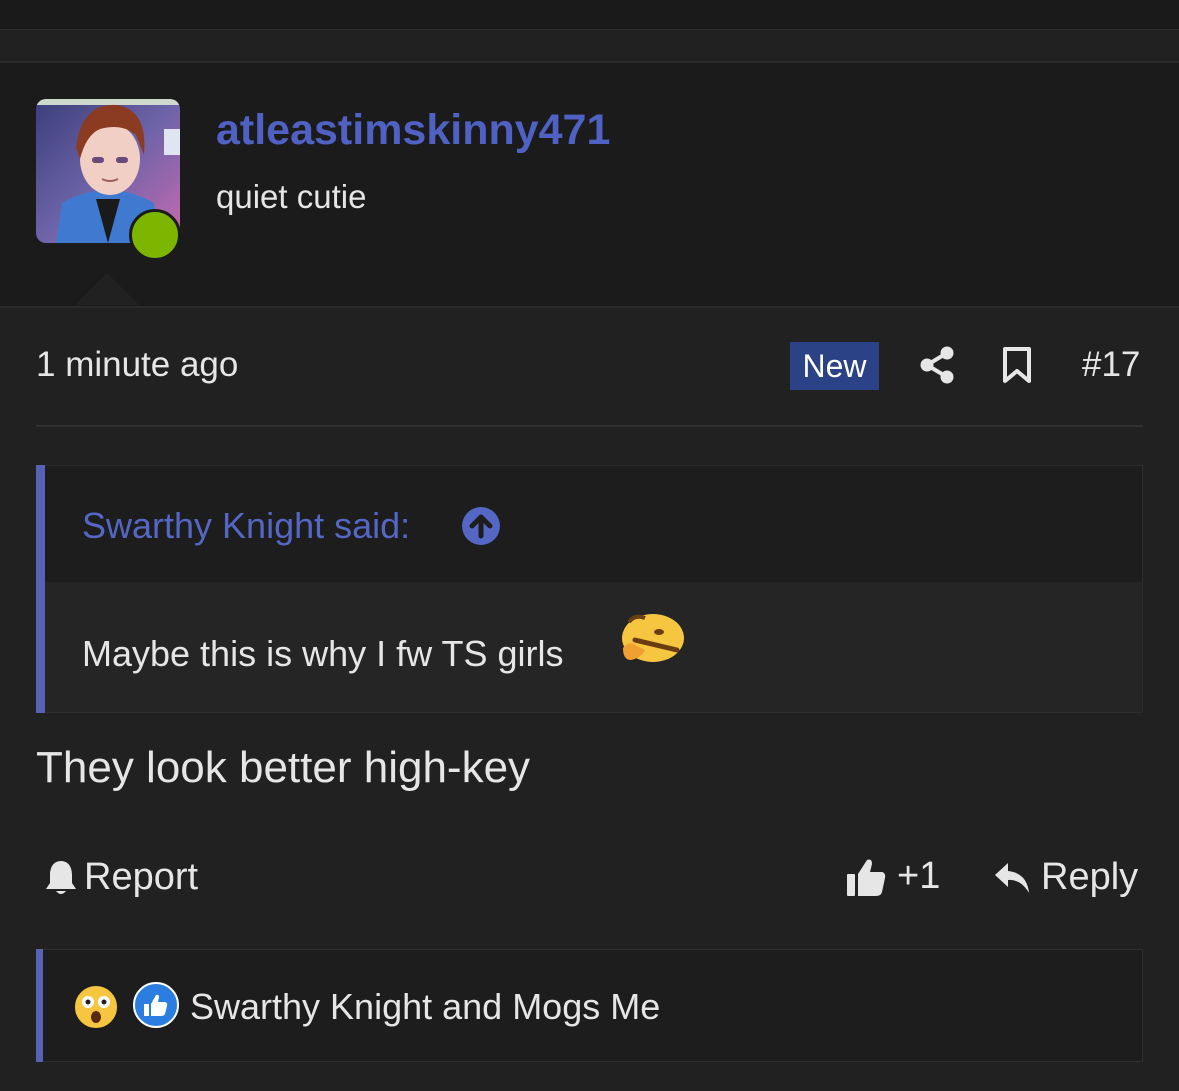 This screenshot has width=1179, height=1091. I want to click on quote-author: Swarthy Knight said:, so click(246, 526).